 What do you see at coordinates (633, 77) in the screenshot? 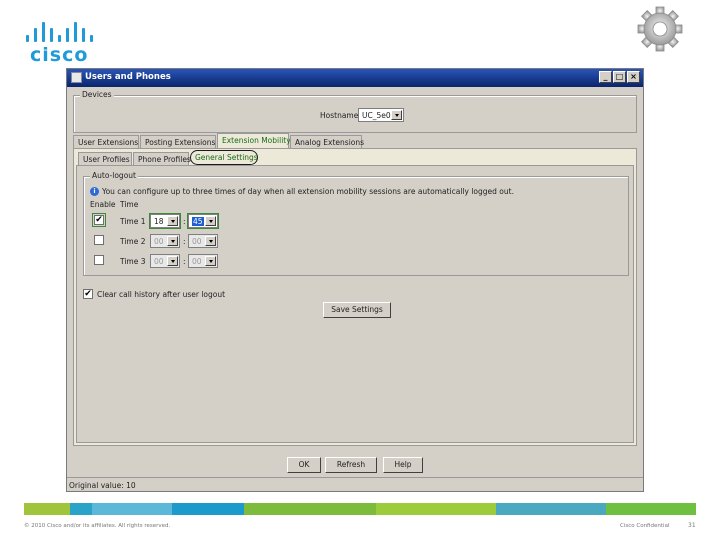
I see `close-button: ×` at bounding box center [633, 77].